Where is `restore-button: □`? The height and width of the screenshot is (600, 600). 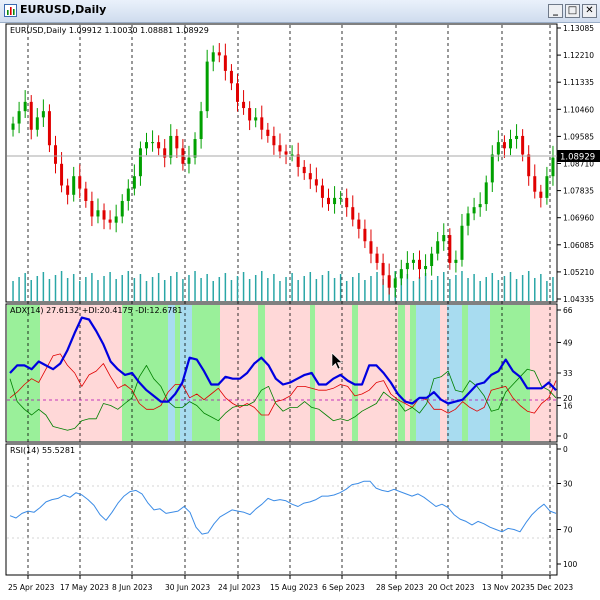
restore-button: □ is located at coordinates (572, 11).